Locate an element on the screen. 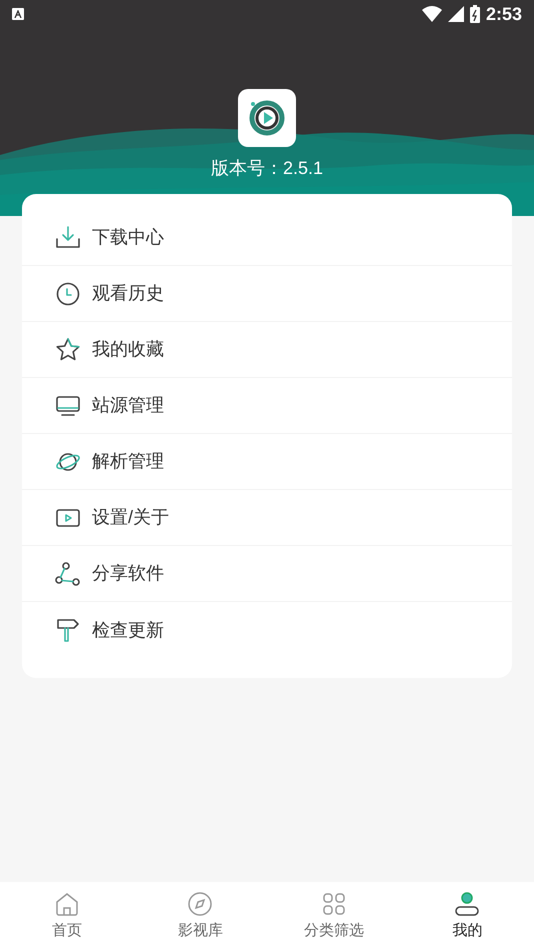  nav-tab: 首页 is located at coordinates (67, 916).